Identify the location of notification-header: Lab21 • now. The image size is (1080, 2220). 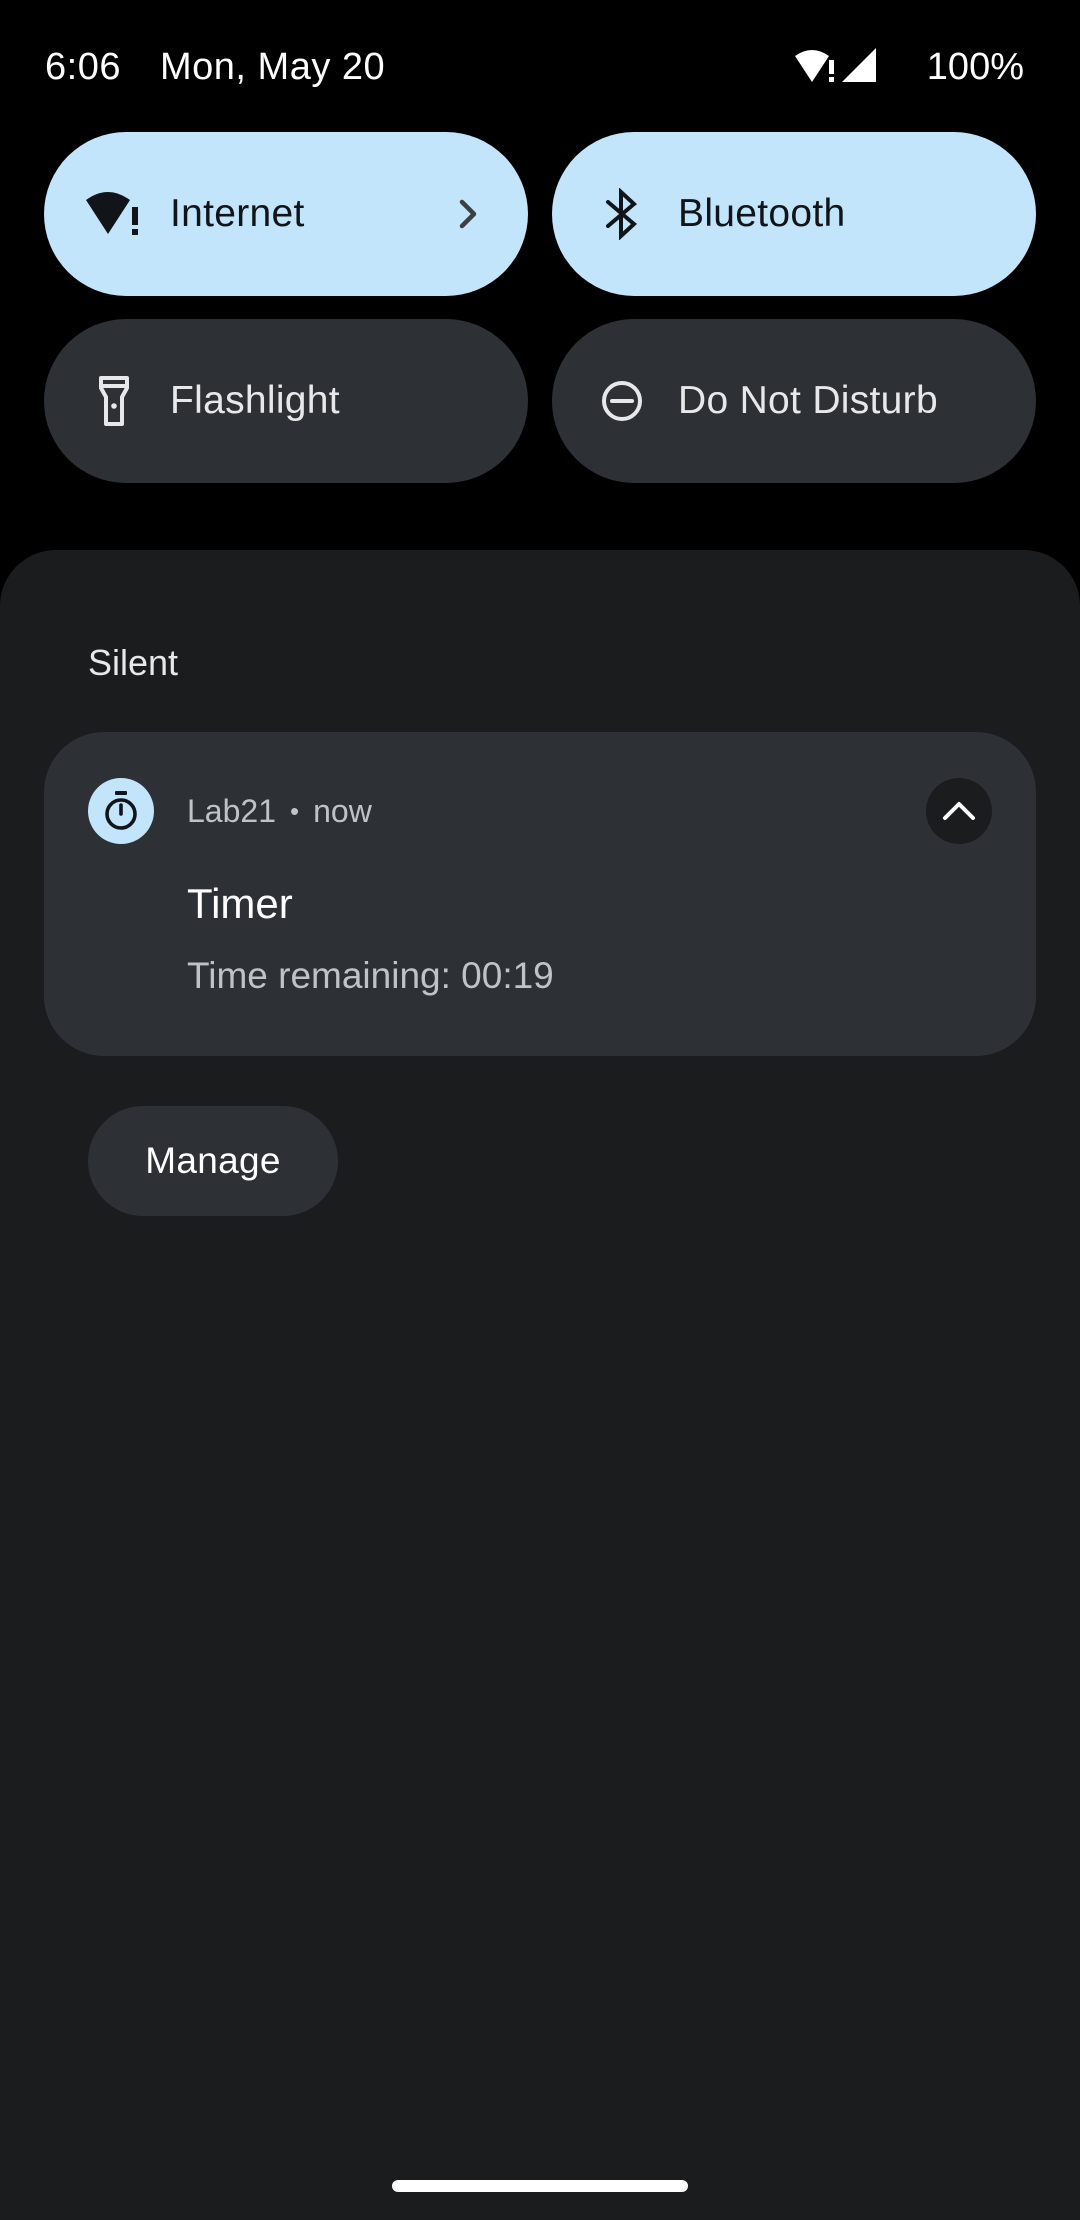
(279, 811).